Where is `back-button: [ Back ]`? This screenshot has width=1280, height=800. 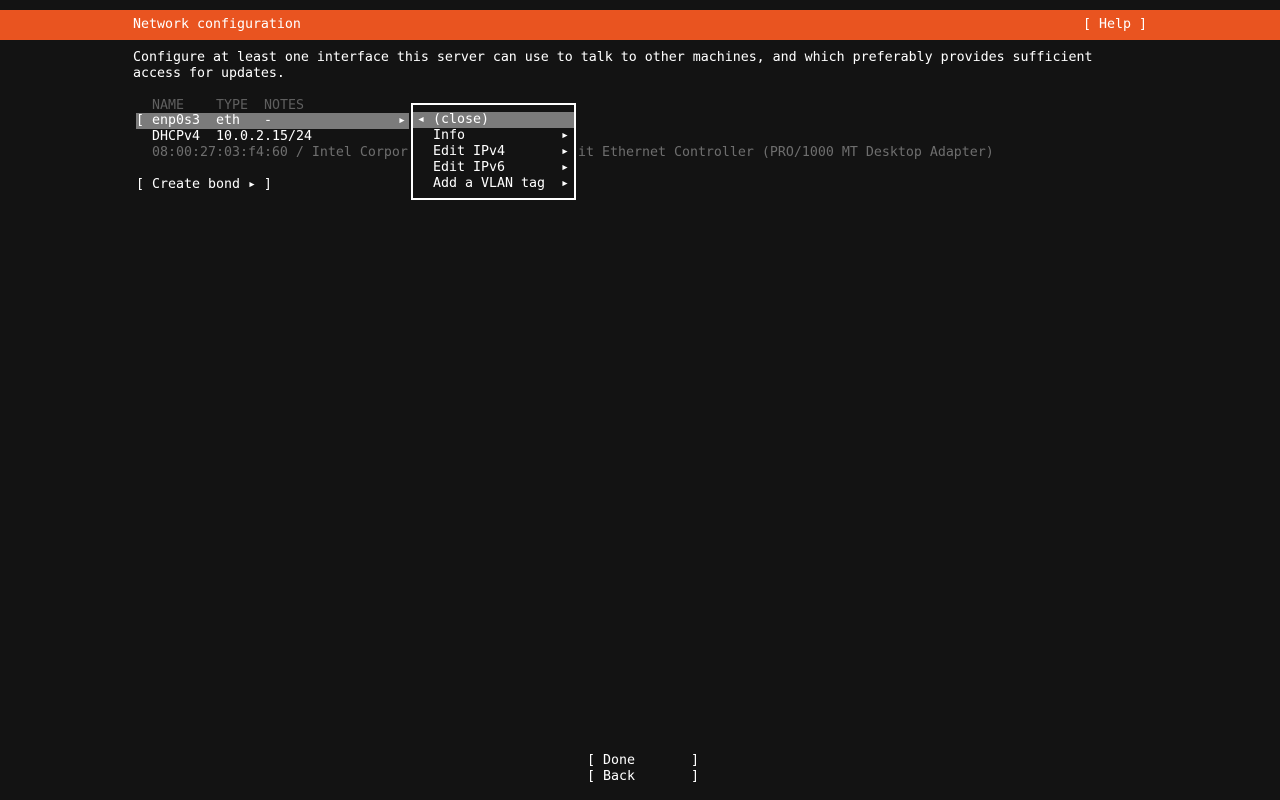 back-button: [ Back ] is located at coordinates (643, 777).